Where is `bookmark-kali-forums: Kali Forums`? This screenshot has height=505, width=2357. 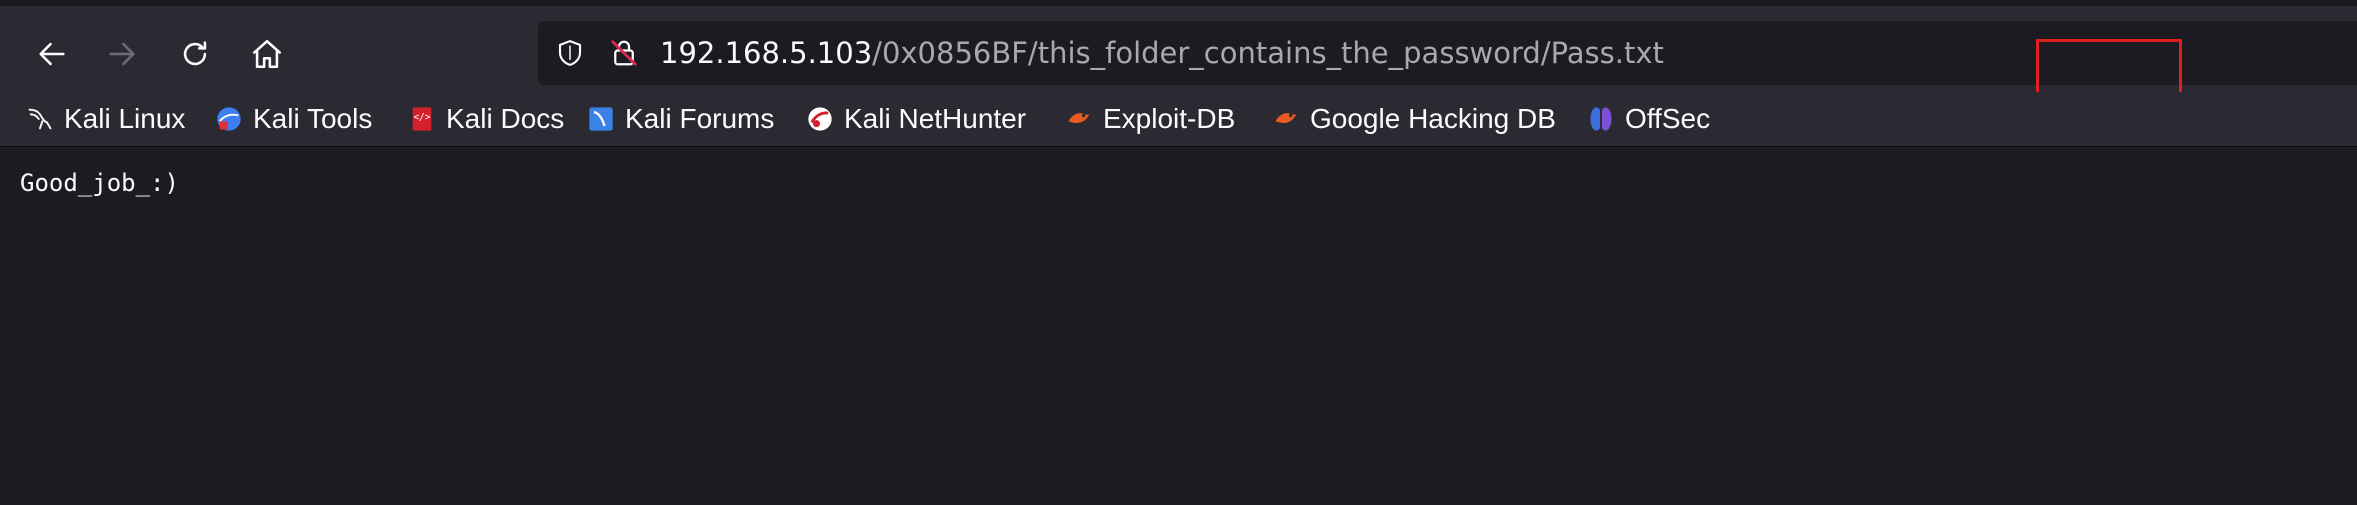
bookmark-kali-forums: Kali Forums is located at coordinates (680, 119).